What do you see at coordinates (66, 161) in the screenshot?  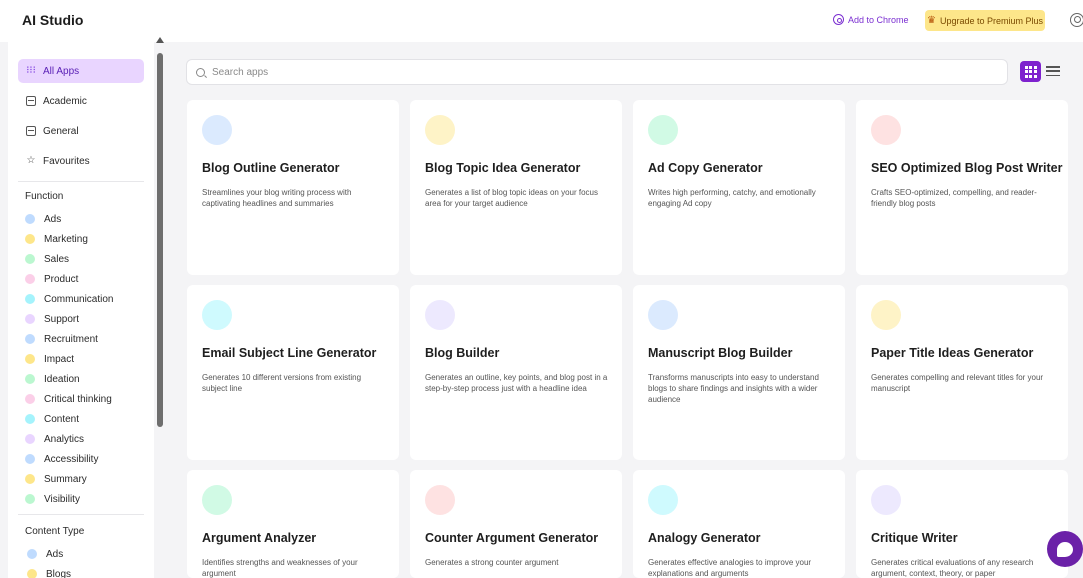 I see `sidebar-item-label: Favourites` at bounding box center [66, 161].